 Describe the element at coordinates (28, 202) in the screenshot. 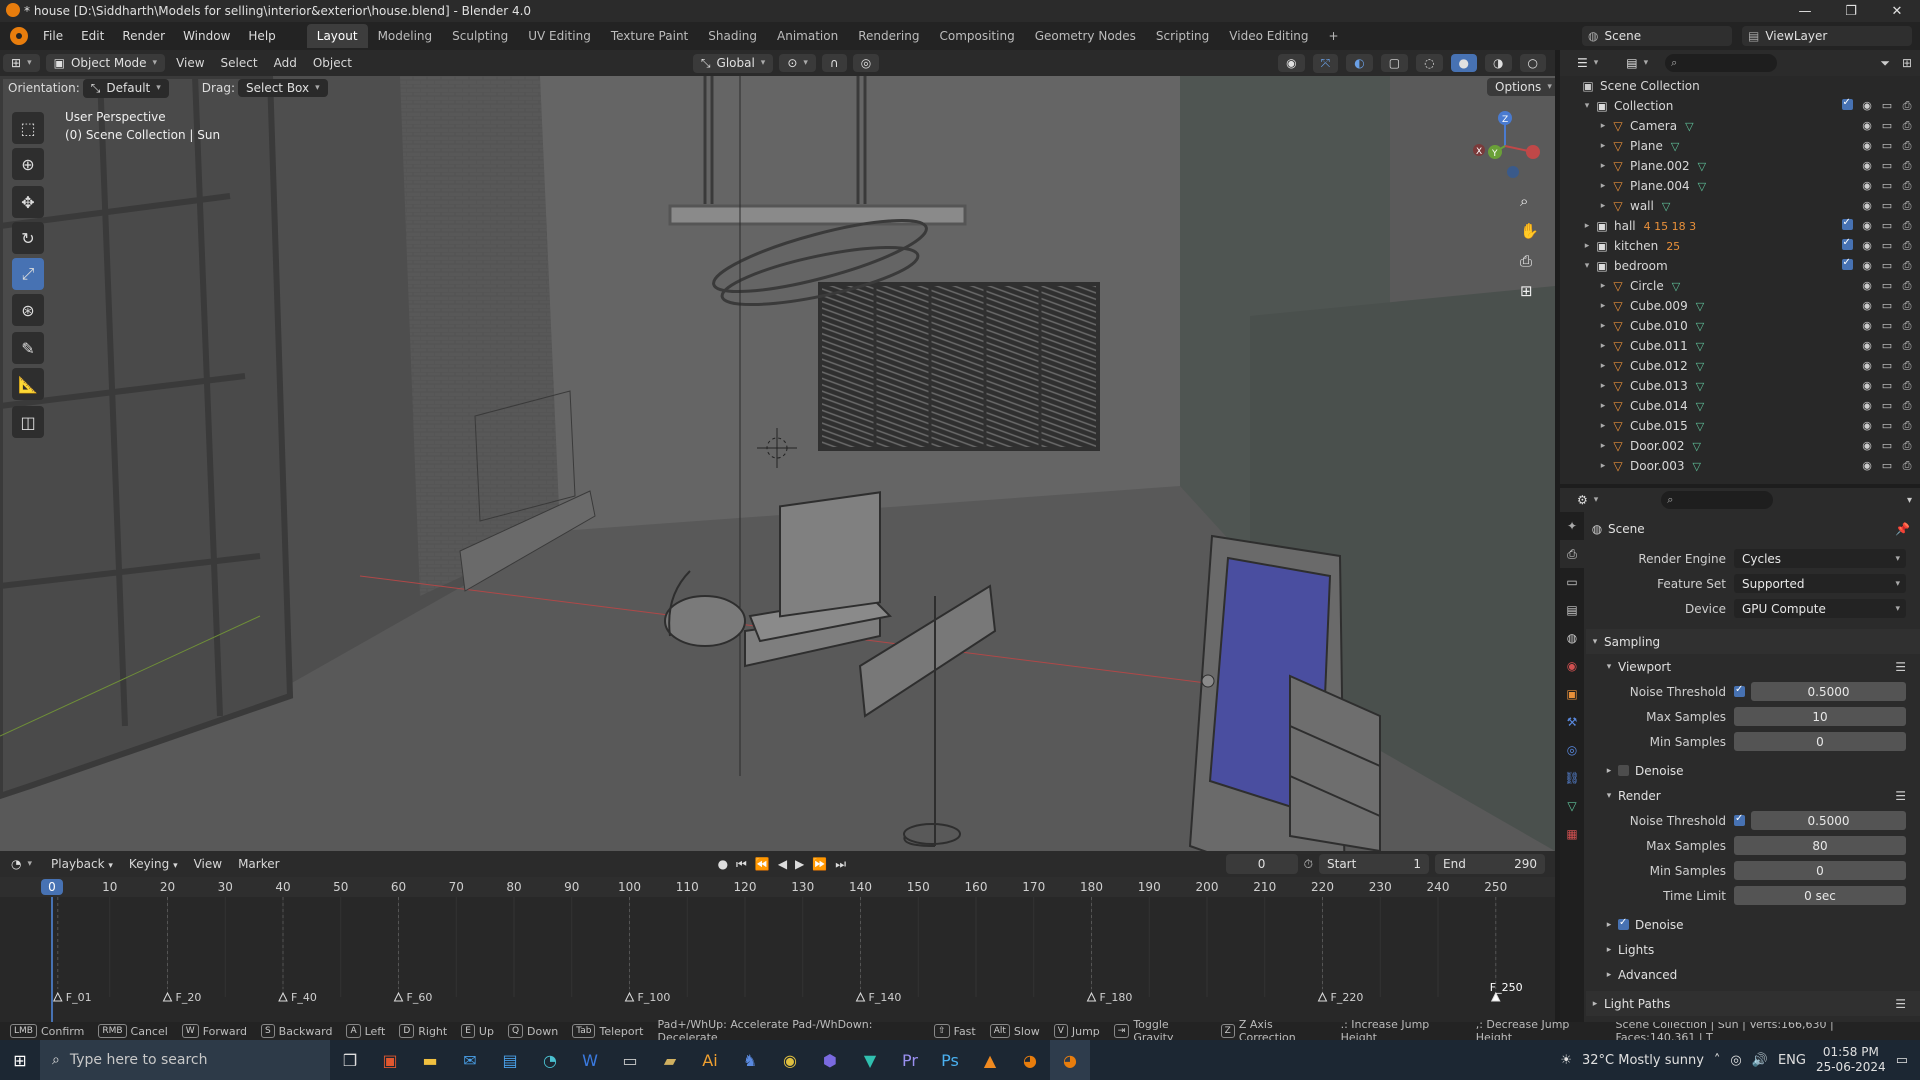

I see `move-icon: ✥` at that location.